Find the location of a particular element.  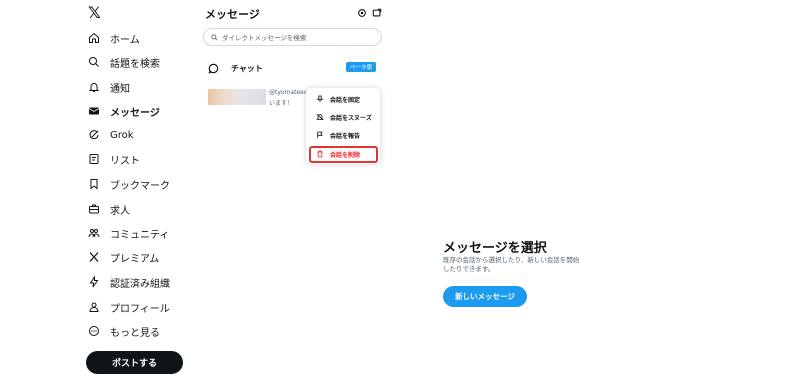

nav-item-home: ホーム is located at coordinates (114, 38).